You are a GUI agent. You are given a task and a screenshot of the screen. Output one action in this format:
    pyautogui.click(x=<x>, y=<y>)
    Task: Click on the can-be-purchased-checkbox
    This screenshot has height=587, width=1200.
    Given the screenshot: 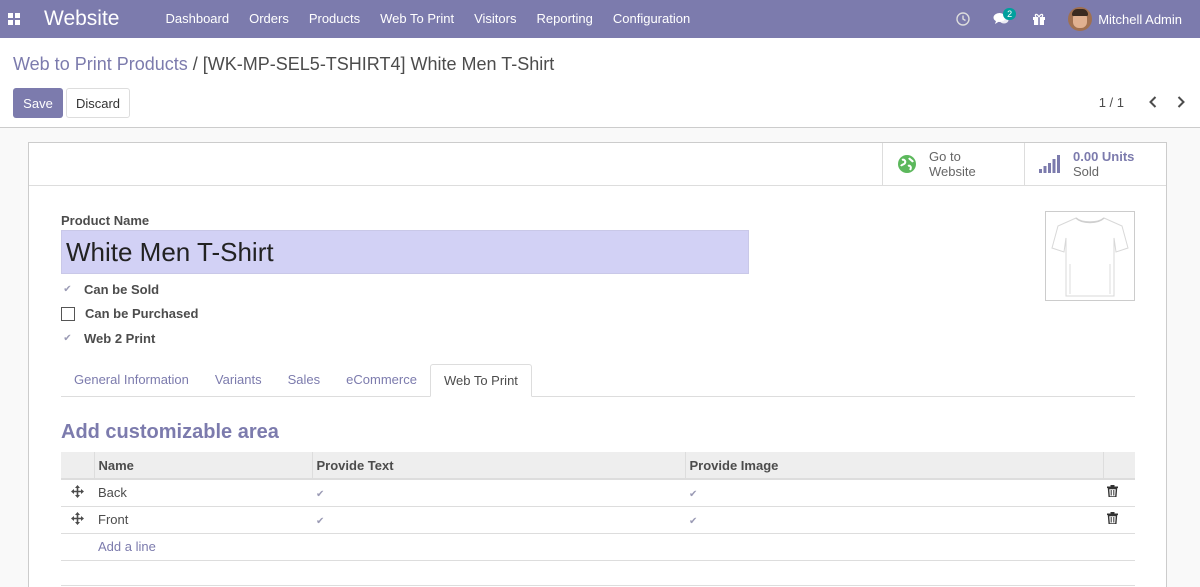 What is the action you would take?
    pyautogui.click(x=68, y=313)
    